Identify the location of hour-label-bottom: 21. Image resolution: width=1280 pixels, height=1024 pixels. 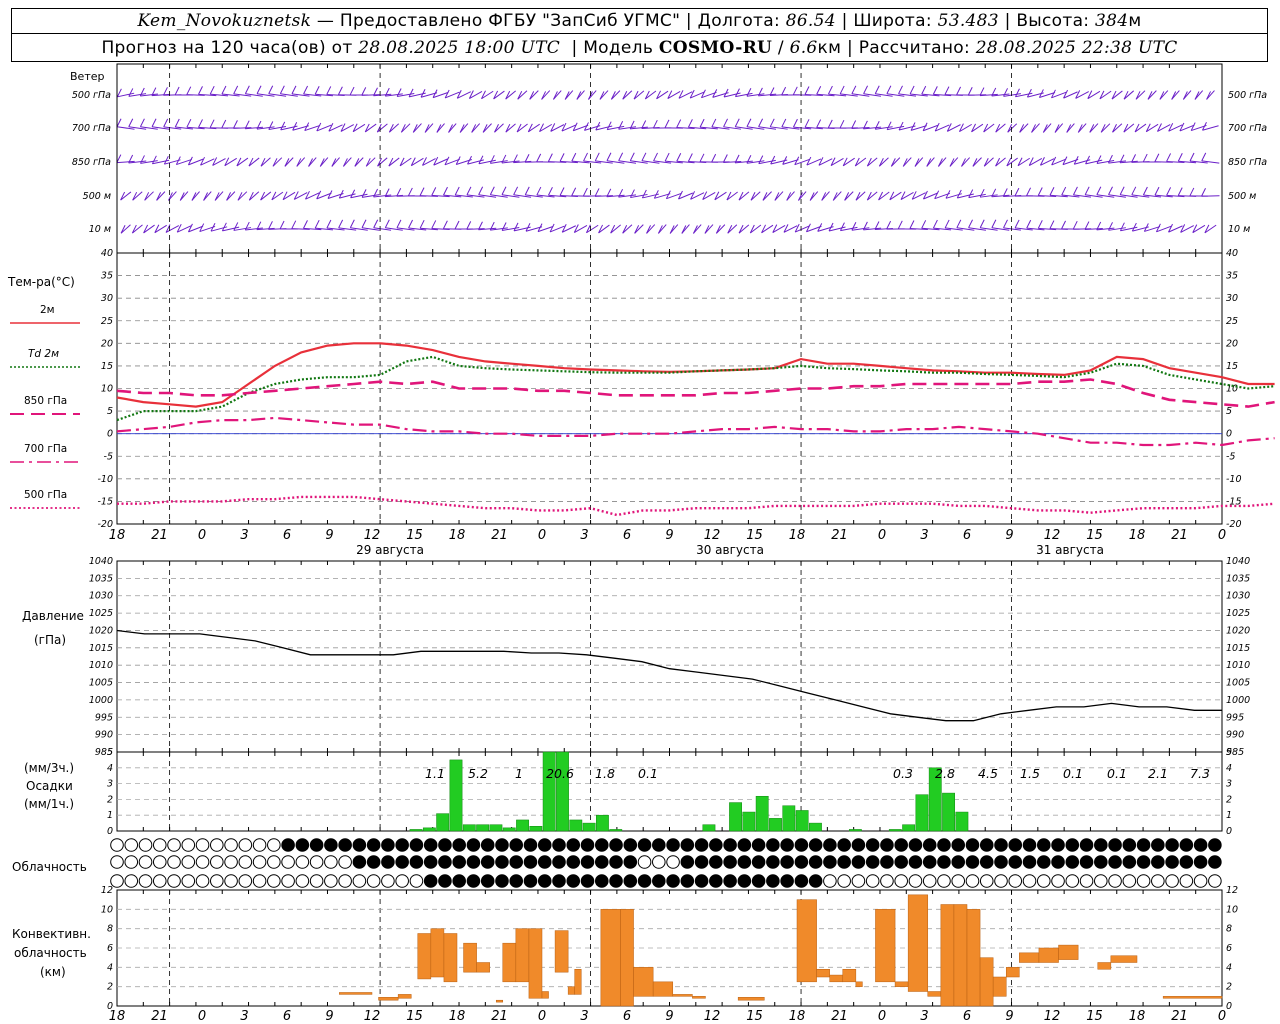
(159, 1016).